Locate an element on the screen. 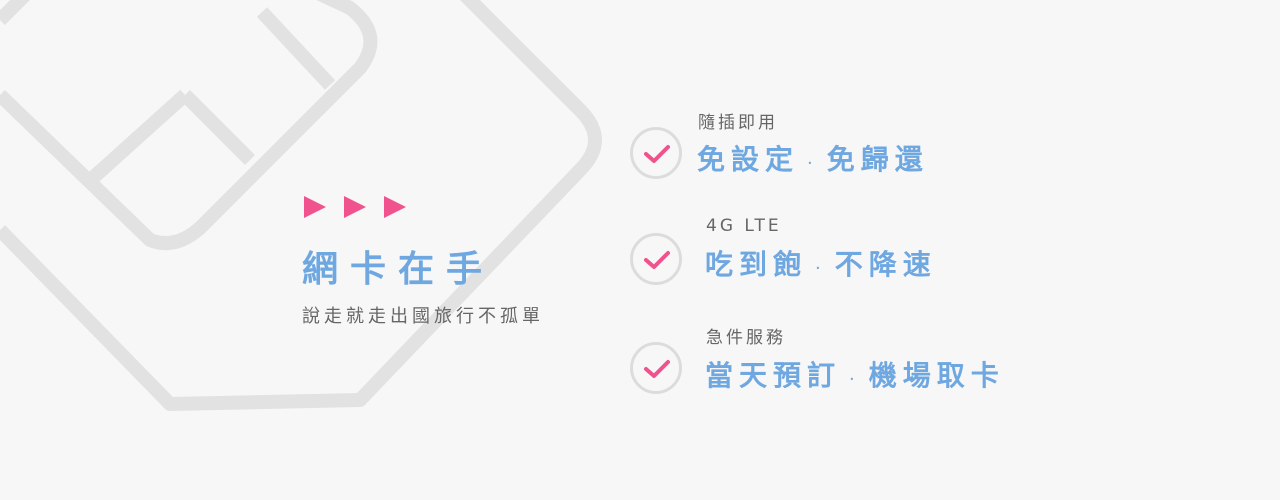  feature-1-big-label: 免設定 · 免歸還 is located at coordinates (813, 158).